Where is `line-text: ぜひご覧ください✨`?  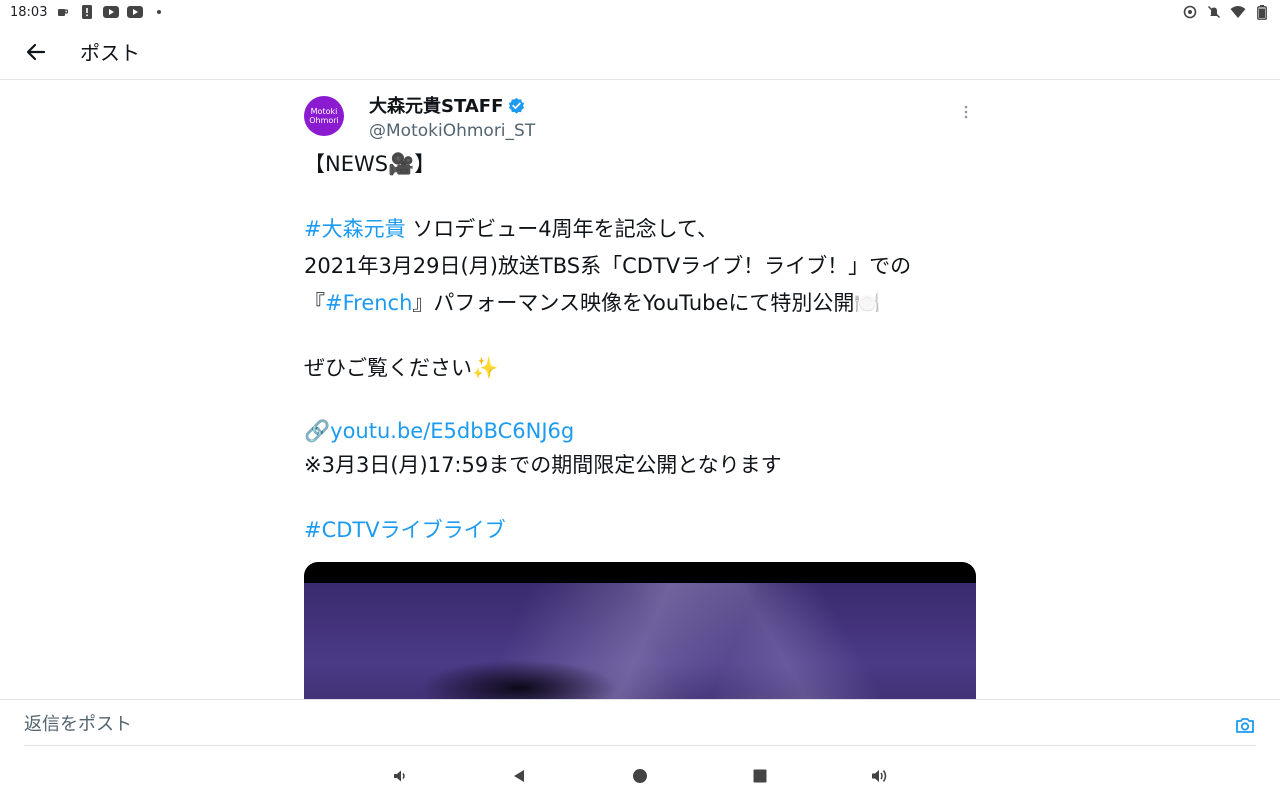 line-text: ぜひご覧ください✨ is located at coordinates (401, 368).